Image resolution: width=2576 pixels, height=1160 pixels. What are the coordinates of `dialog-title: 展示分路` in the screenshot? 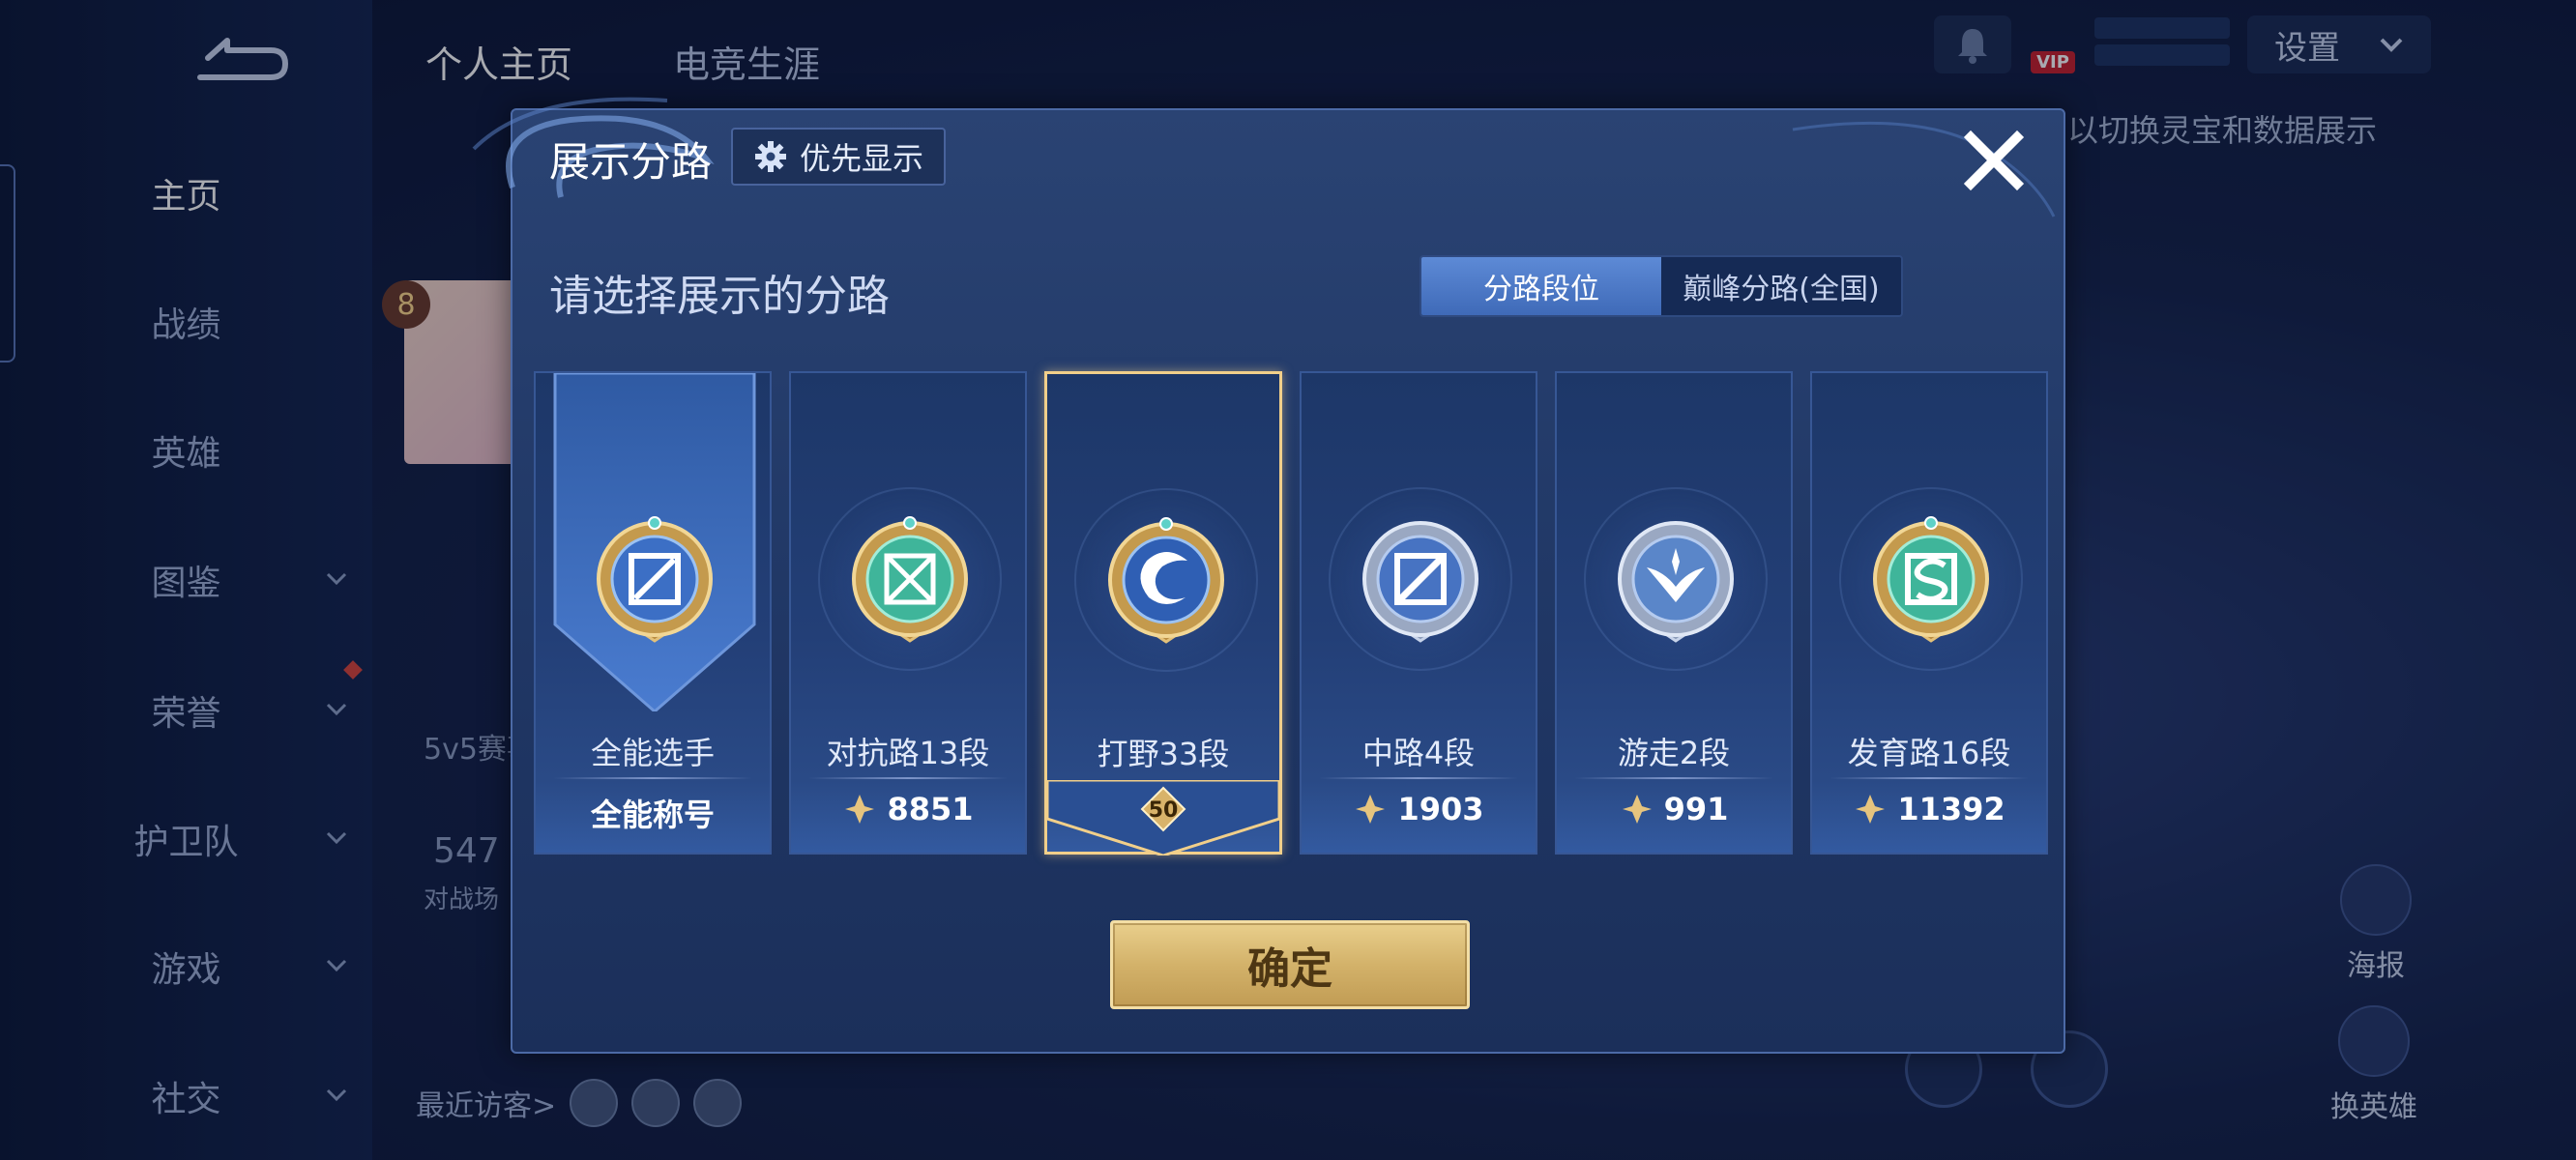 It's located at (631, 162).